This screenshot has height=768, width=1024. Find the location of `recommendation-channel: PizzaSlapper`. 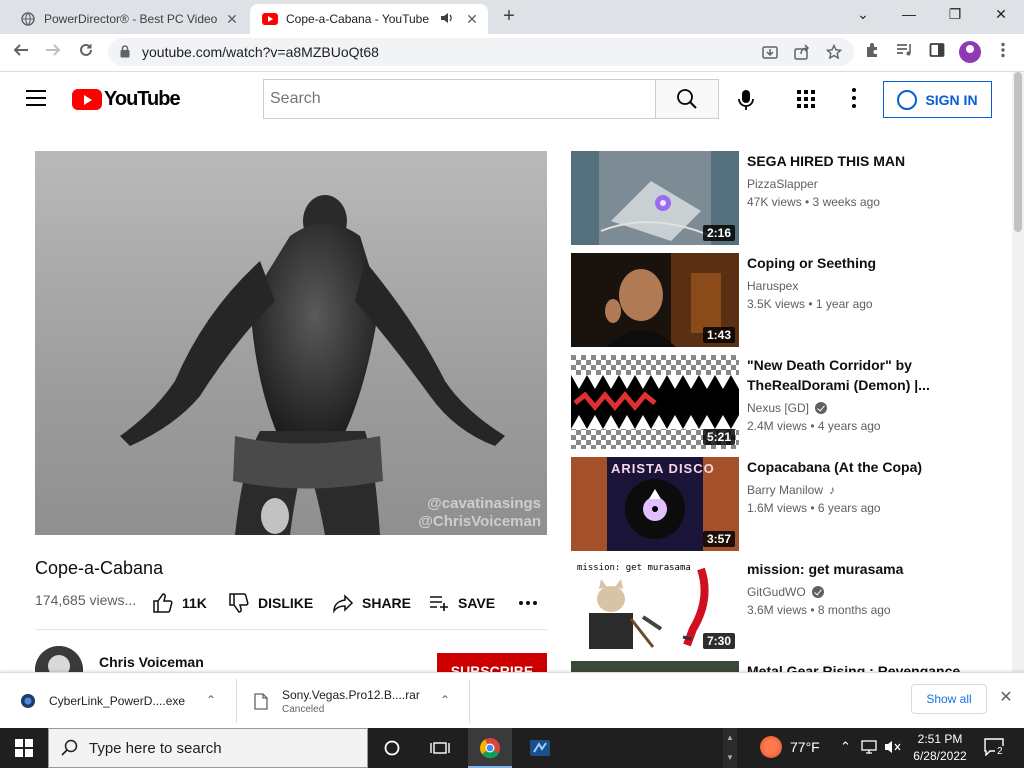

recommendation-channel: PizzaSlapper is located at coordinates (782, 184).